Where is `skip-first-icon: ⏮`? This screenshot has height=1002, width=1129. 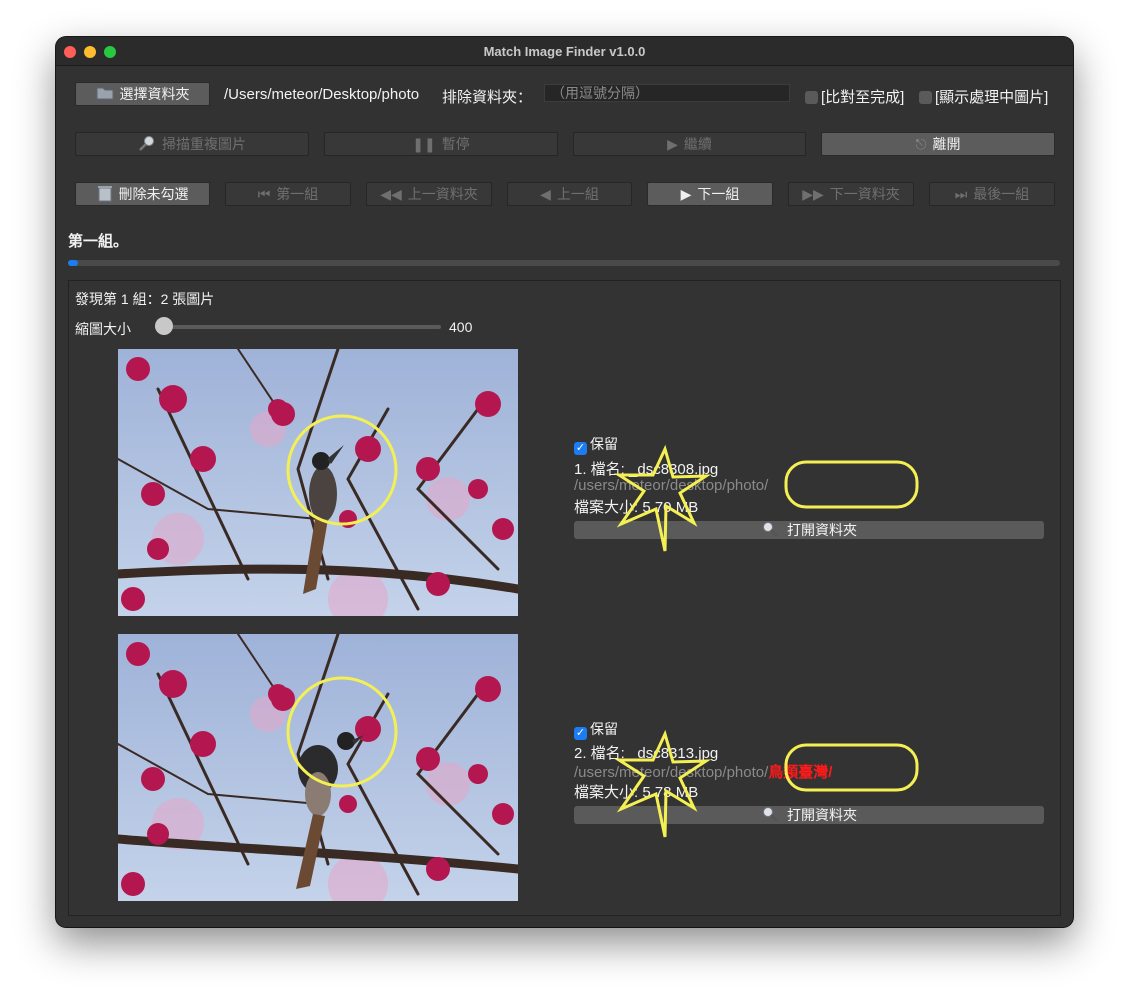 skip-first-icon: ⏮ is located at coordinates (264, 193).